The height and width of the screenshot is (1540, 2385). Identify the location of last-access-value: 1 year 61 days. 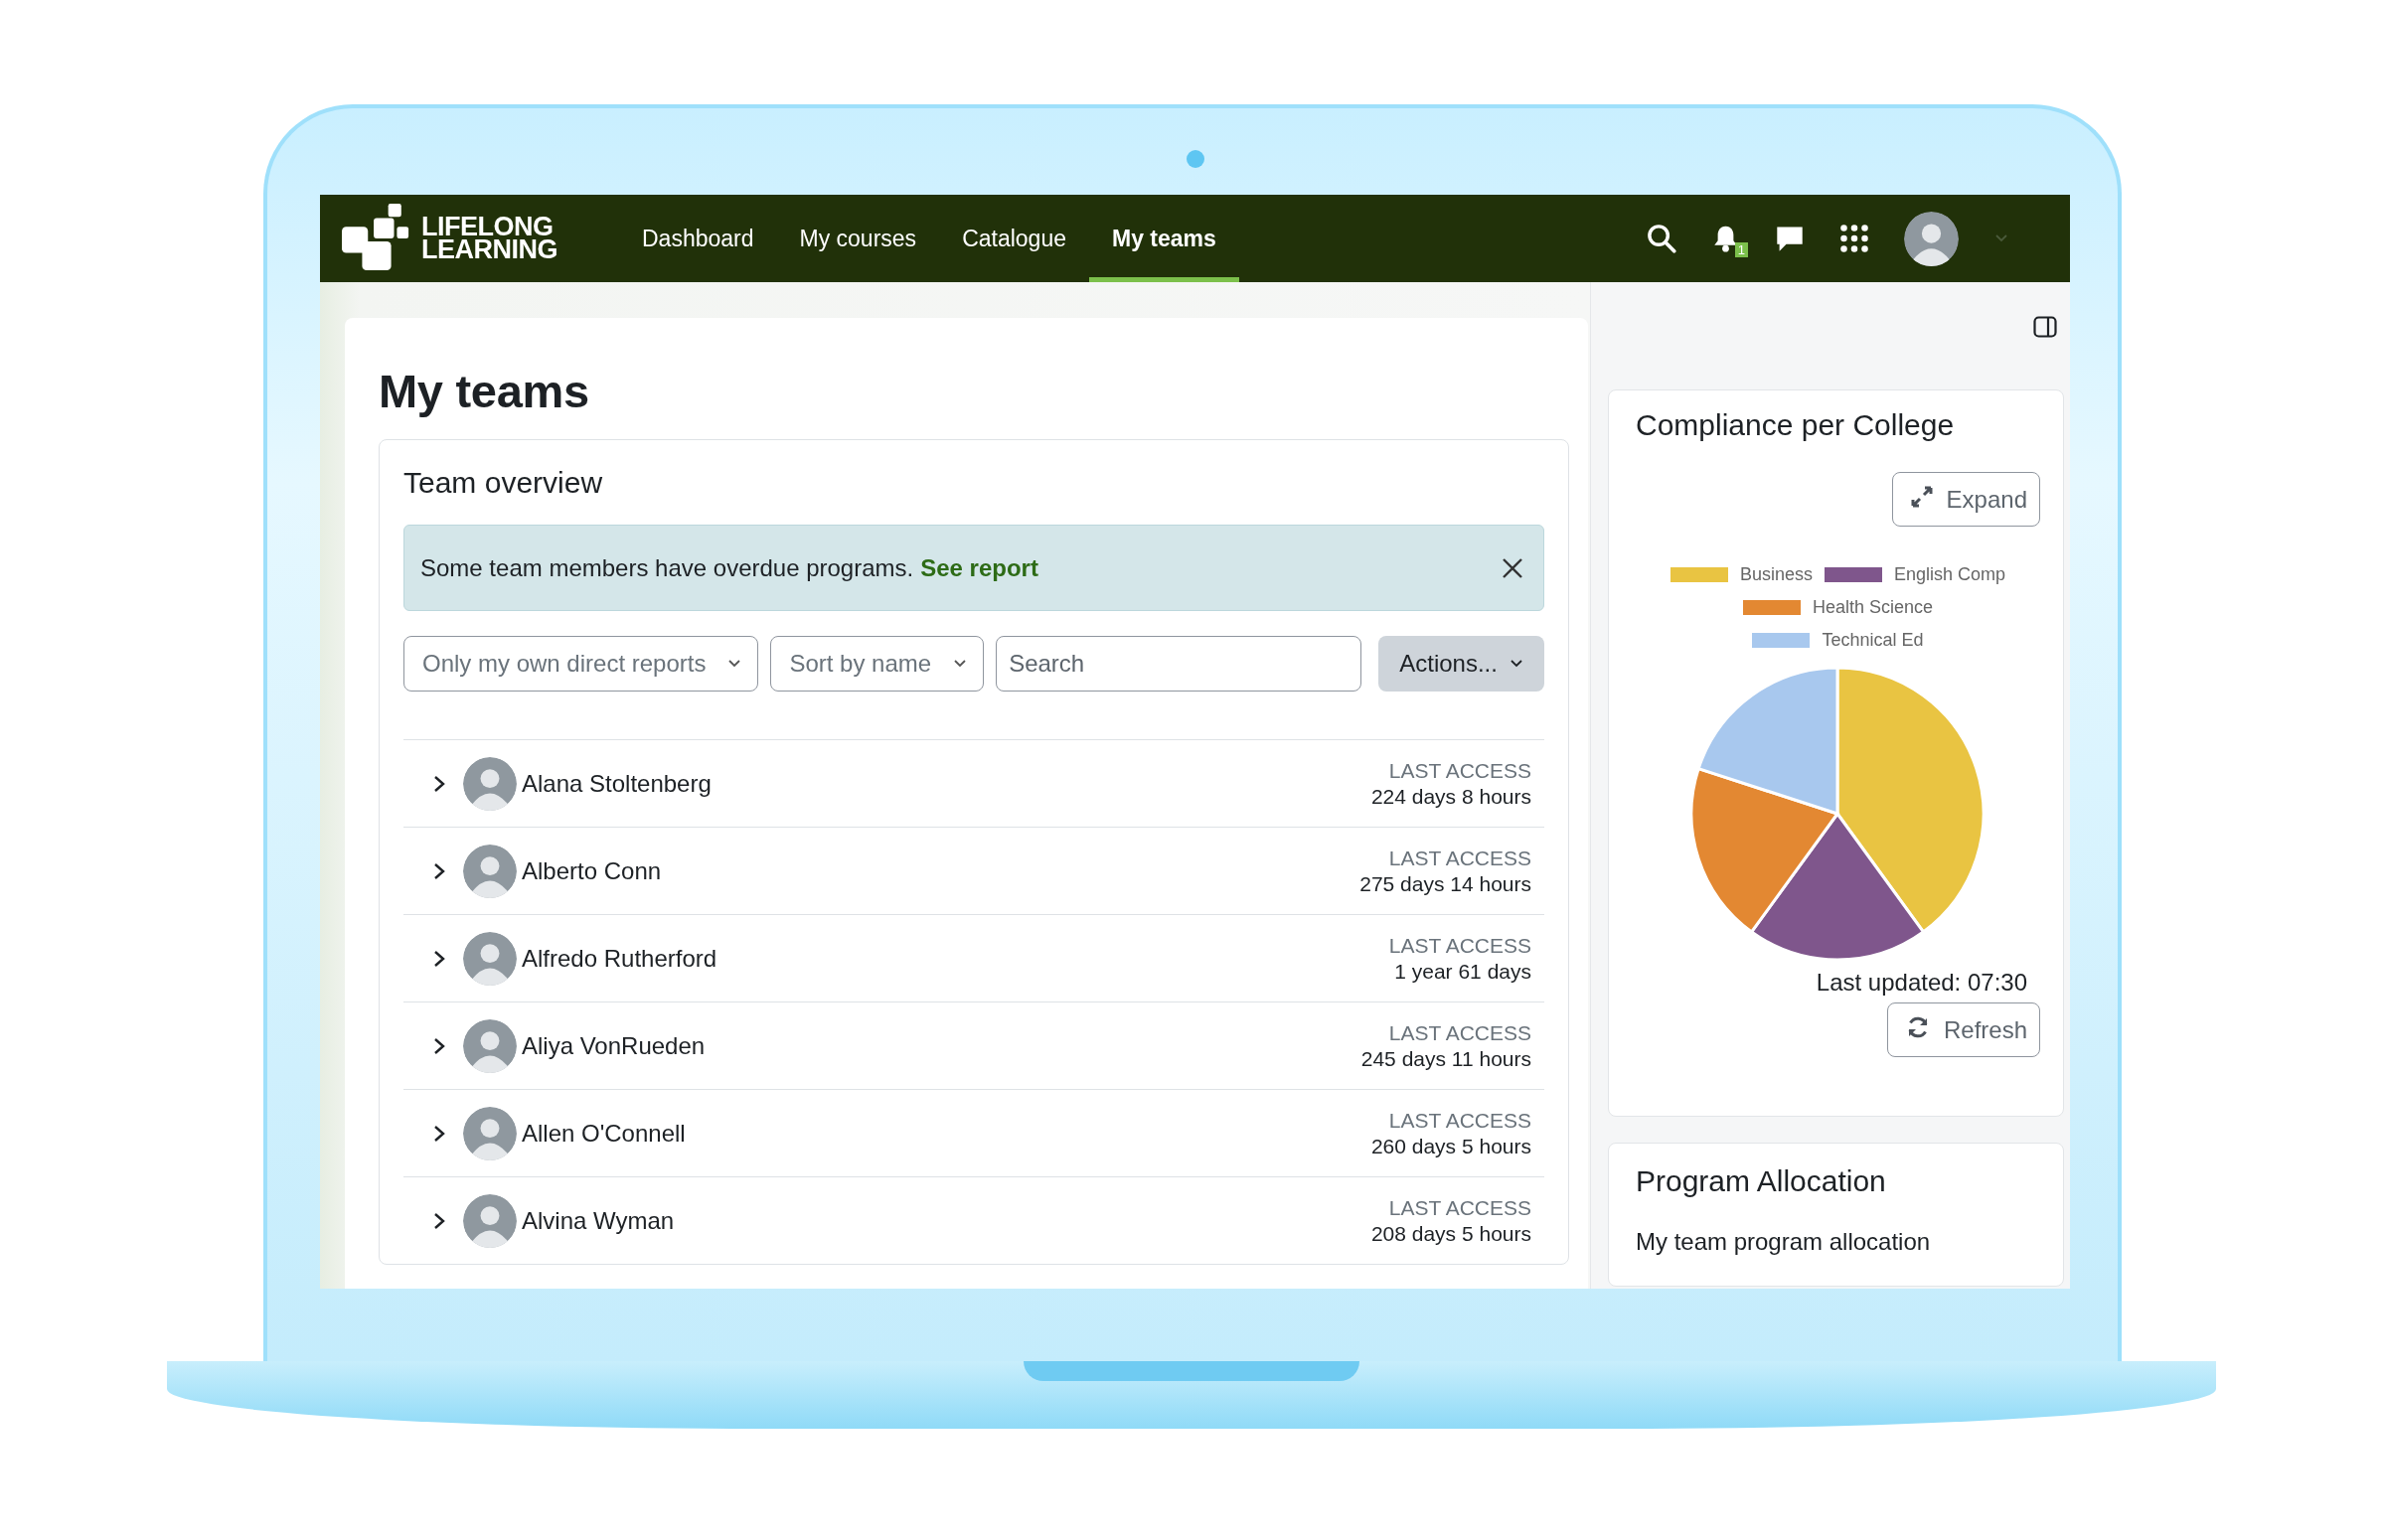
(1462, 971).